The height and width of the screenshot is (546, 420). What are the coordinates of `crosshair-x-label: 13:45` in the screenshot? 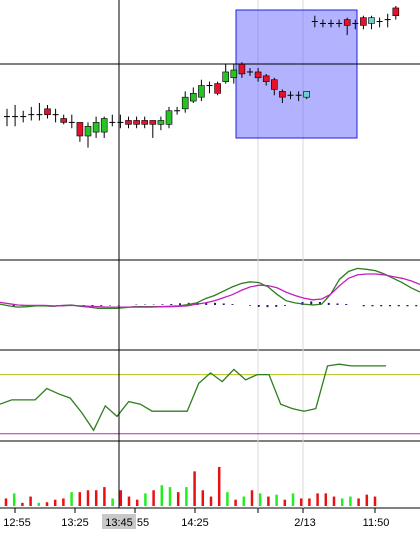 It's located at (119, 523).